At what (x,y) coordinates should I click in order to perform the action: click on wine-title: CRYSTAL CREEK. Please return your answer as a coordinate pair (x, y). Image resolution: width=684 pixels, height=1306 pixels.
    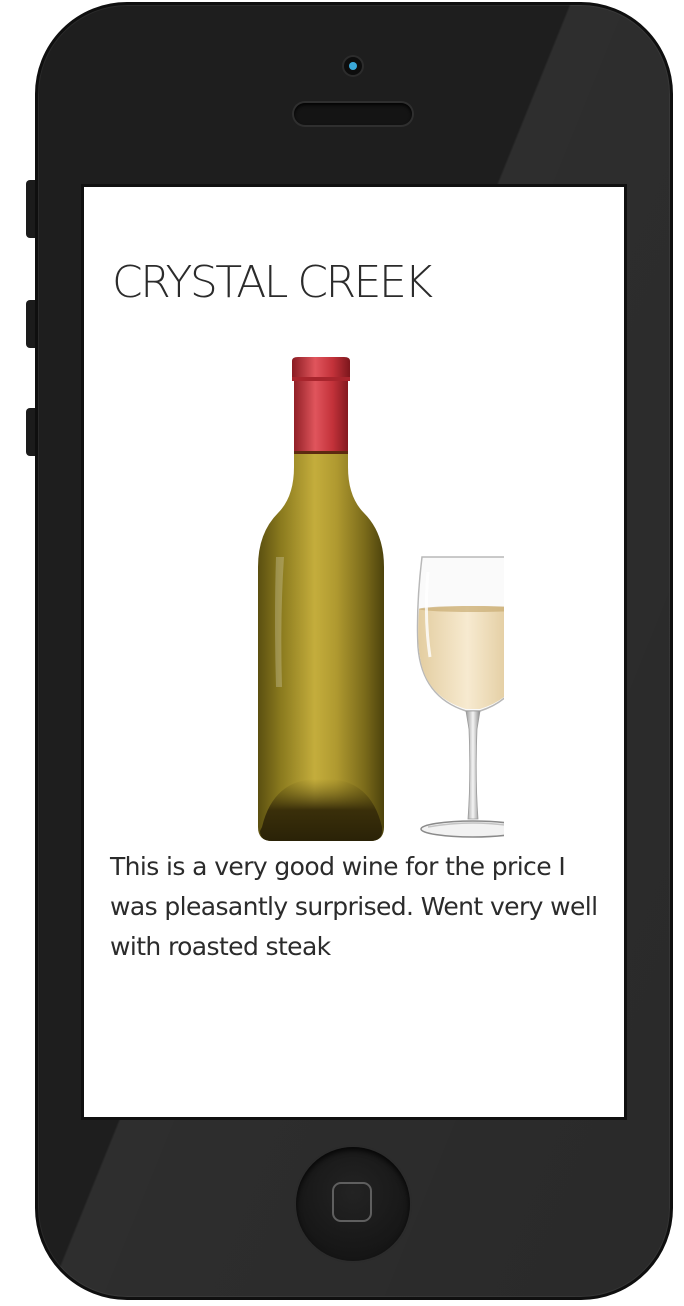
    Looking at the image, I should click on (272, 282).